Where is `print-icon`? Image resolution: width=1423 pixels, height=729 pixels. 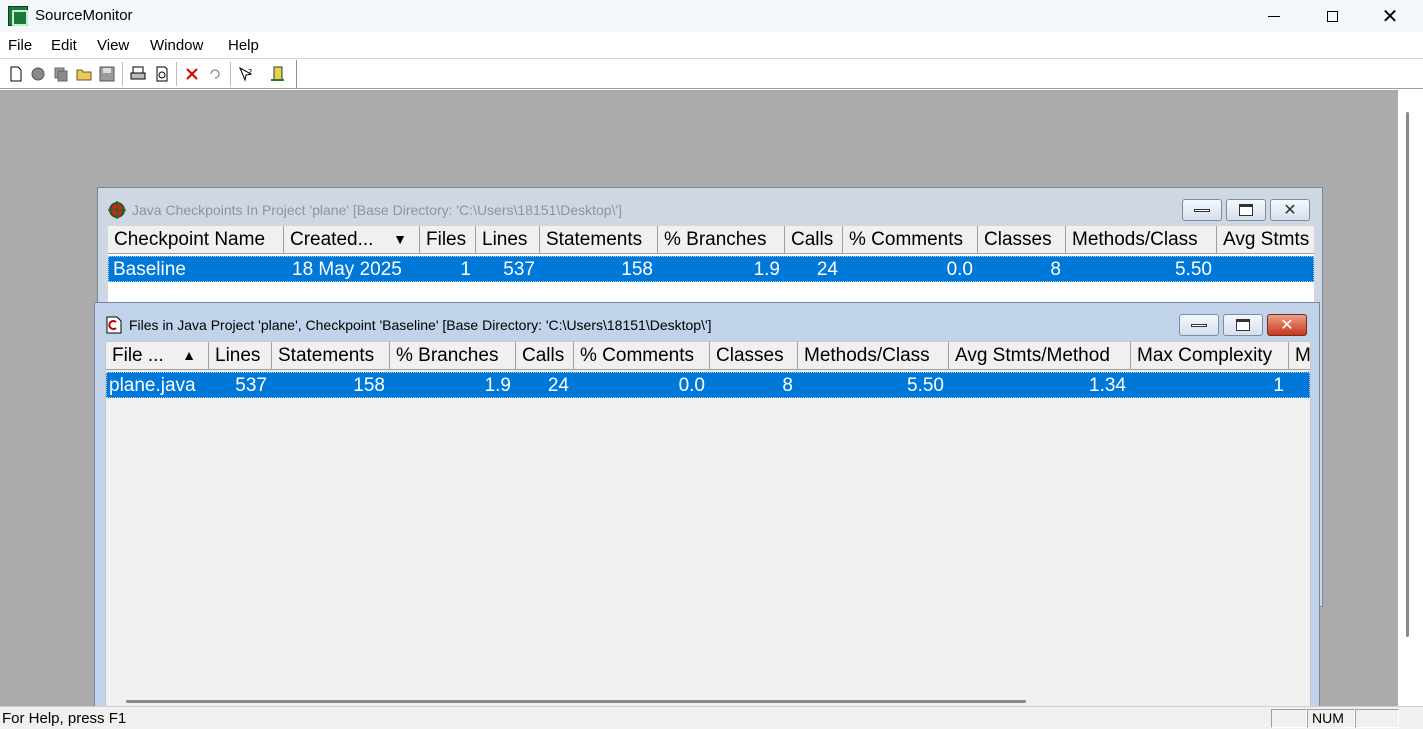
print-icon is located at coordinates (138, 73).